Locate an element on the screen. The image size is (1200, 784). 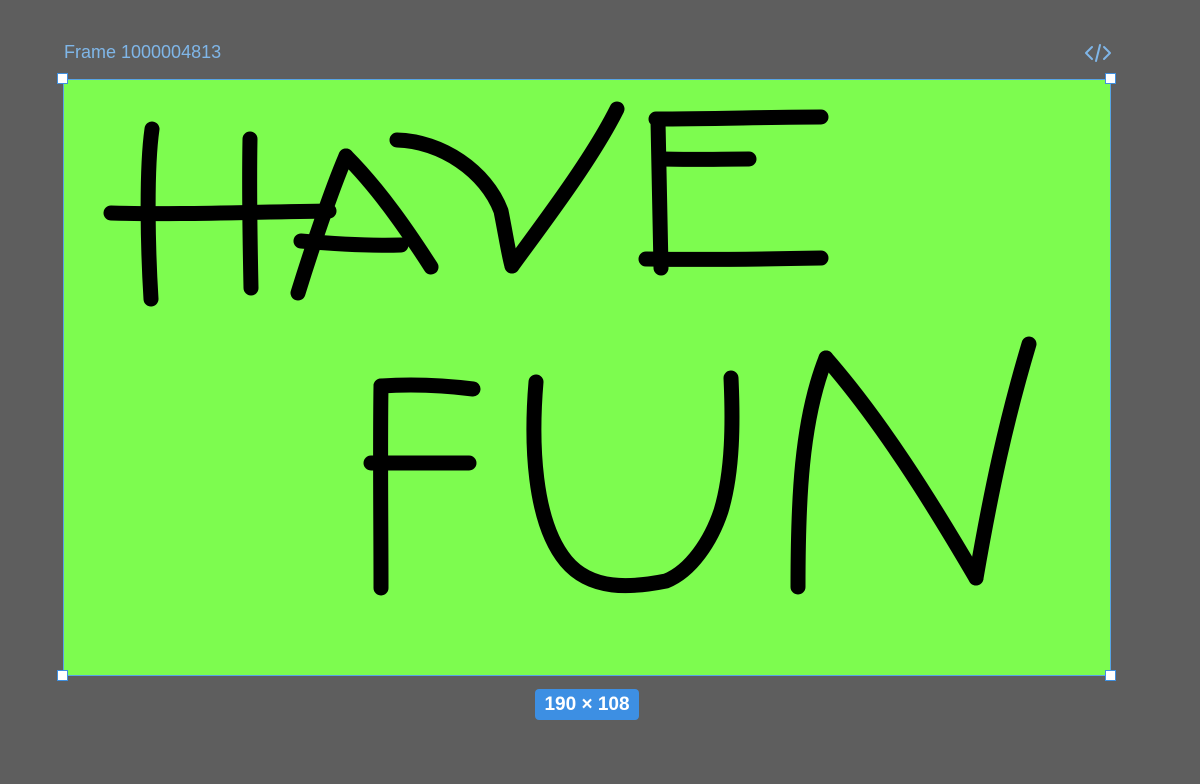
resize-handle-top-left is located at coordinates (62, 78).